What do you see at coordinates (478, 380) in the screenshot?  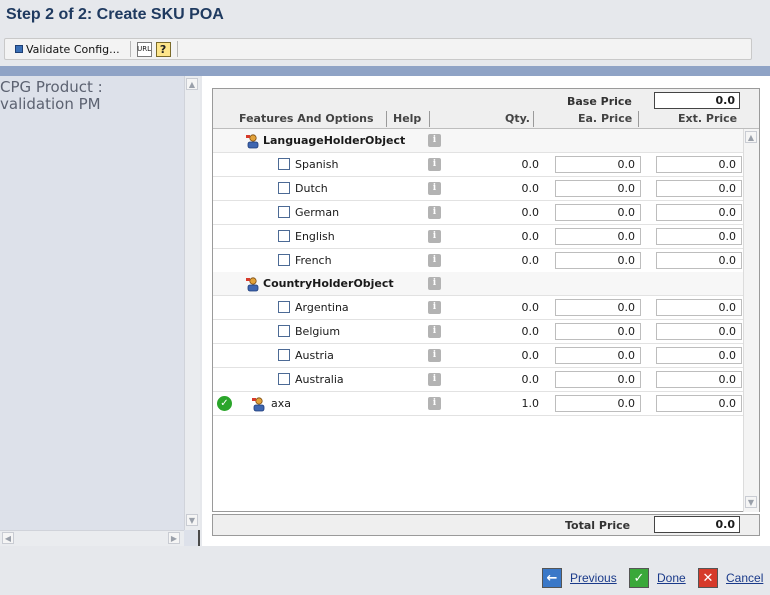 I see `option-row: Australia i 0.0 0.0 0.0` at bounding box center [478, 380].